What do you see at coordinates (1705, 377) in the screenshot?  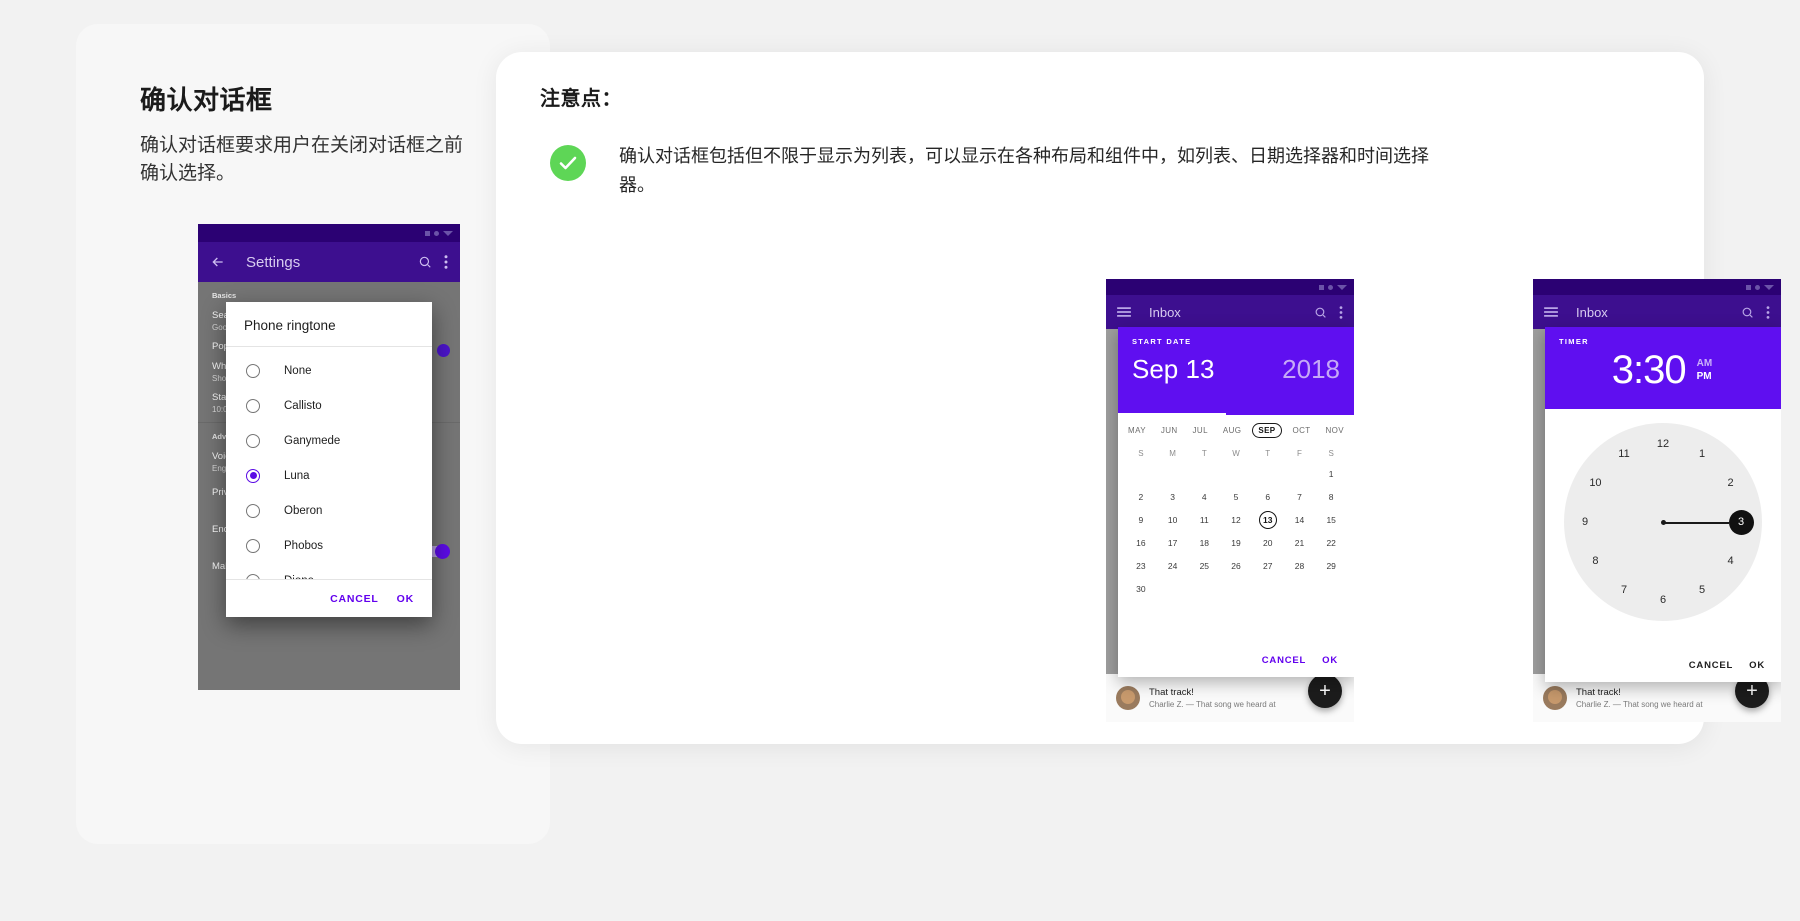 I see `pm-toggle: PM` at bounding box center [1705, 377].